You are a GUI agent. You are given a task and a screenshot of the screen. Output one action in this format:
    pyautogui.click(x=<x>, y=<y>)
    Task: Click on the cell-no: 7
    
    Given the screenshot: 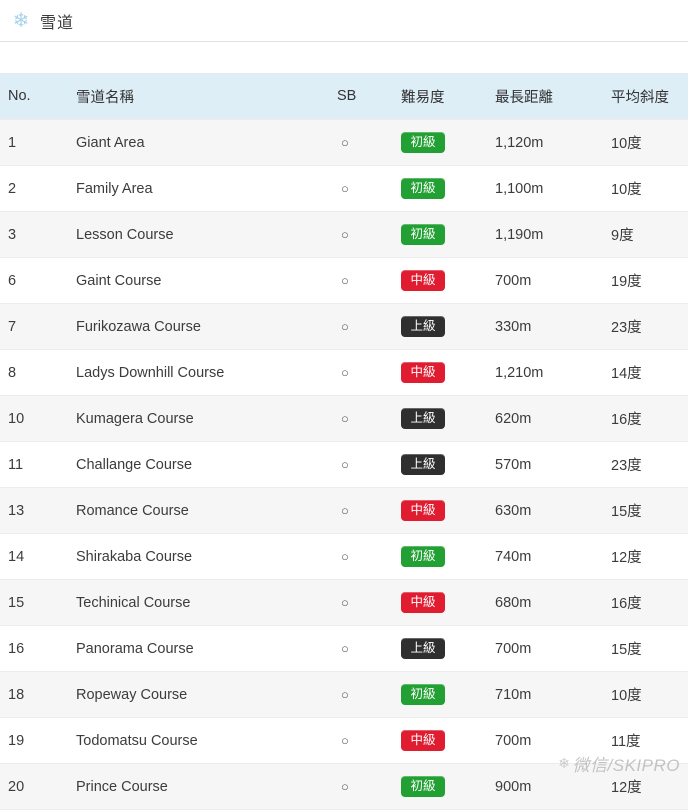 What is the action you would take?
    pyautogui.click(x=34, y=326)
    